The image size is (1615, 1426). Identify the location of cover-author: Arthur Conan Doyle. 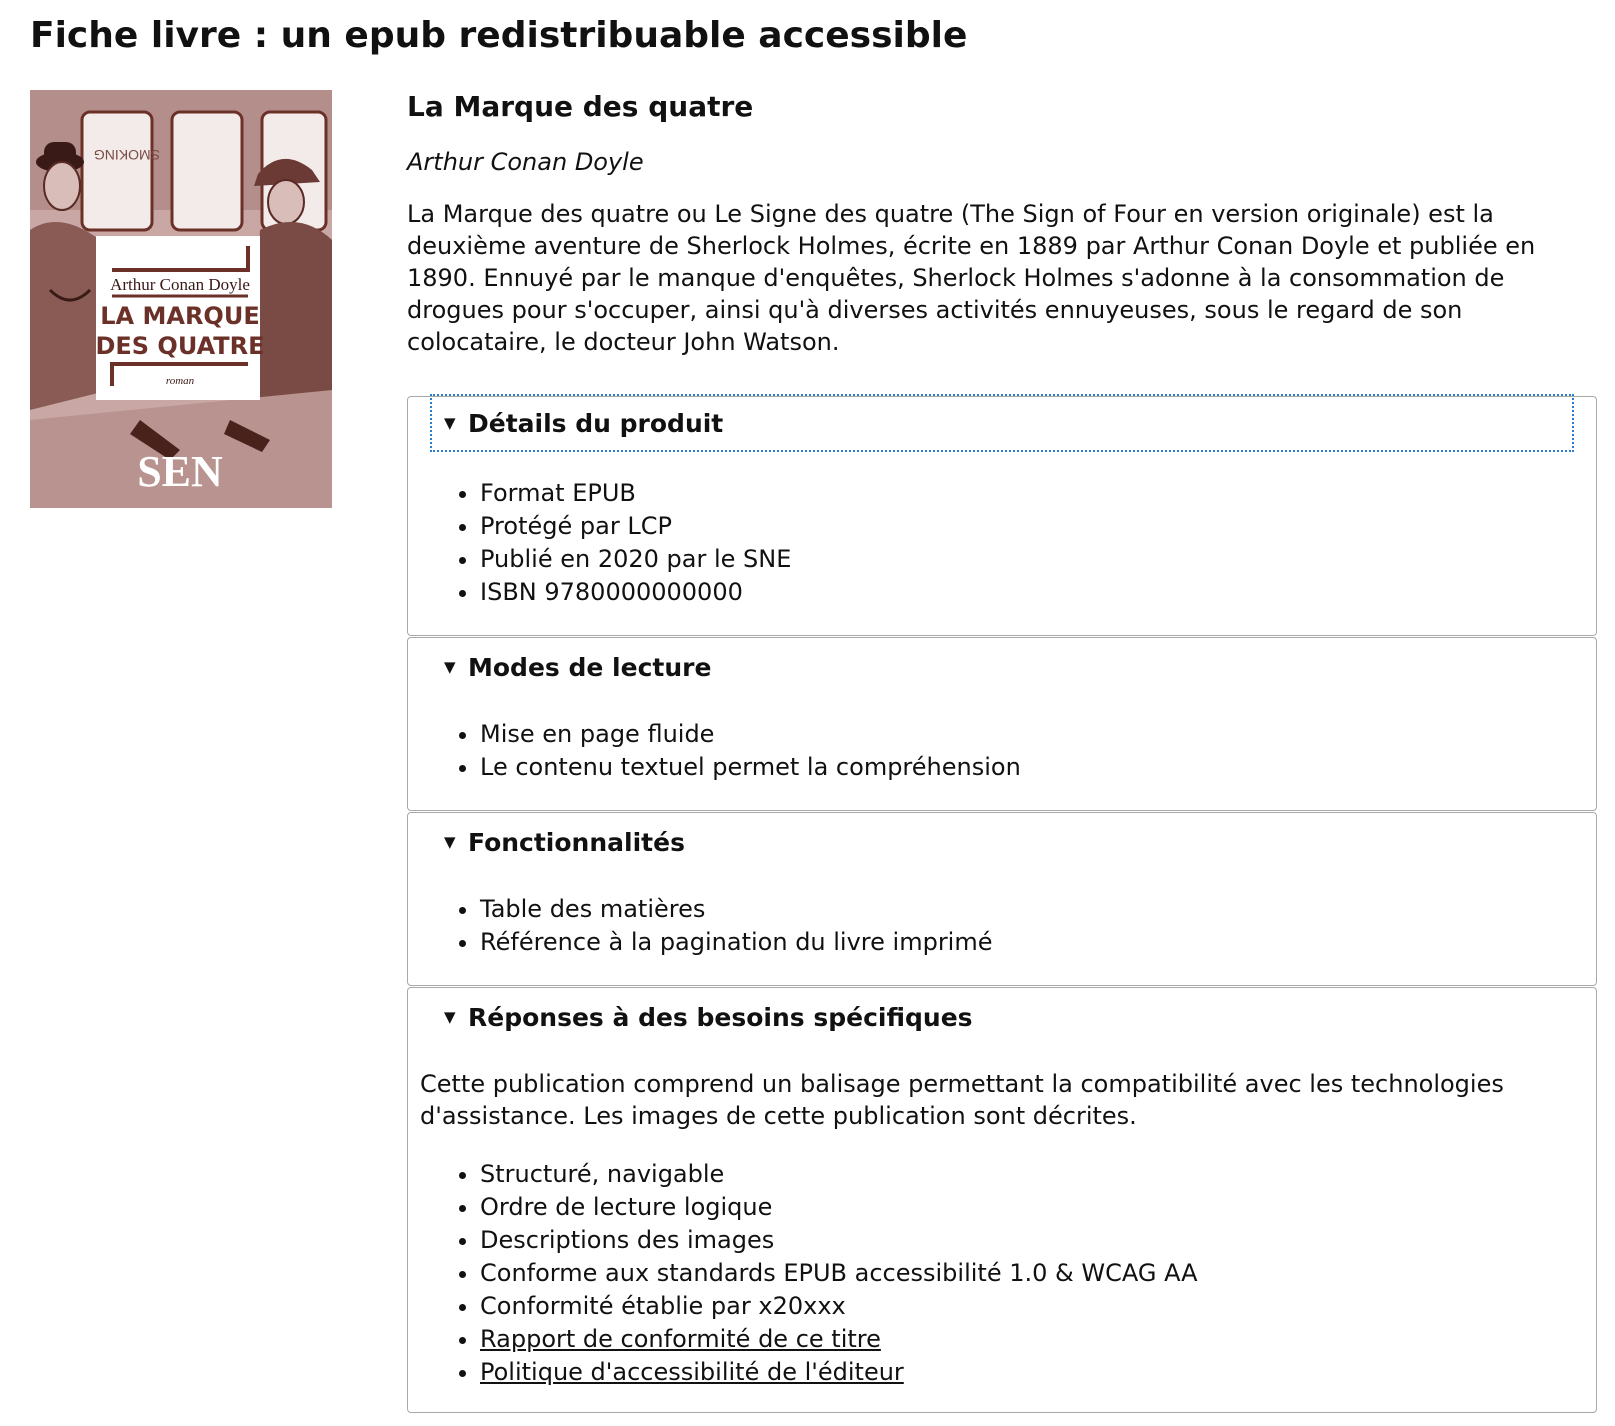
(180, 284).